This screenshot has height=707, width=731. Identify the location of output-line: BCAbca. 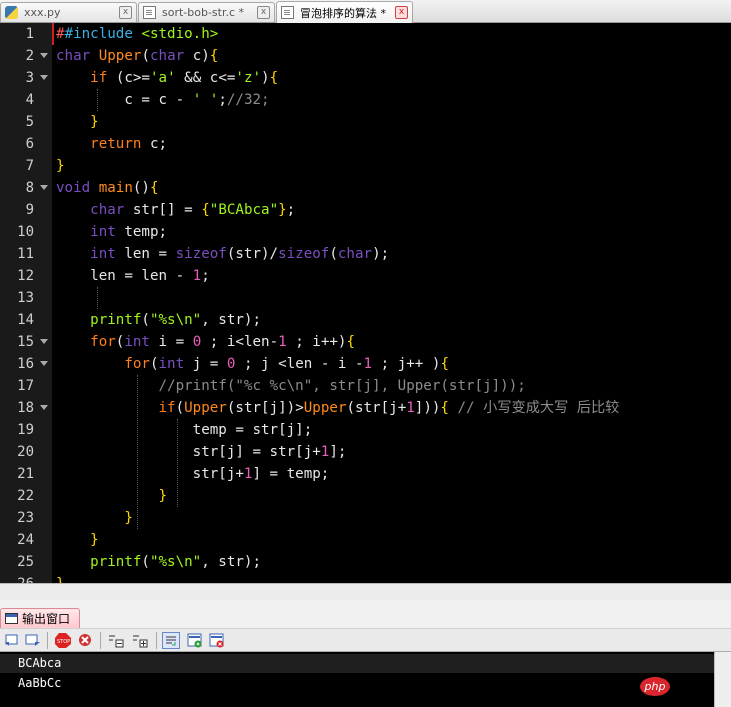
(365, 663).